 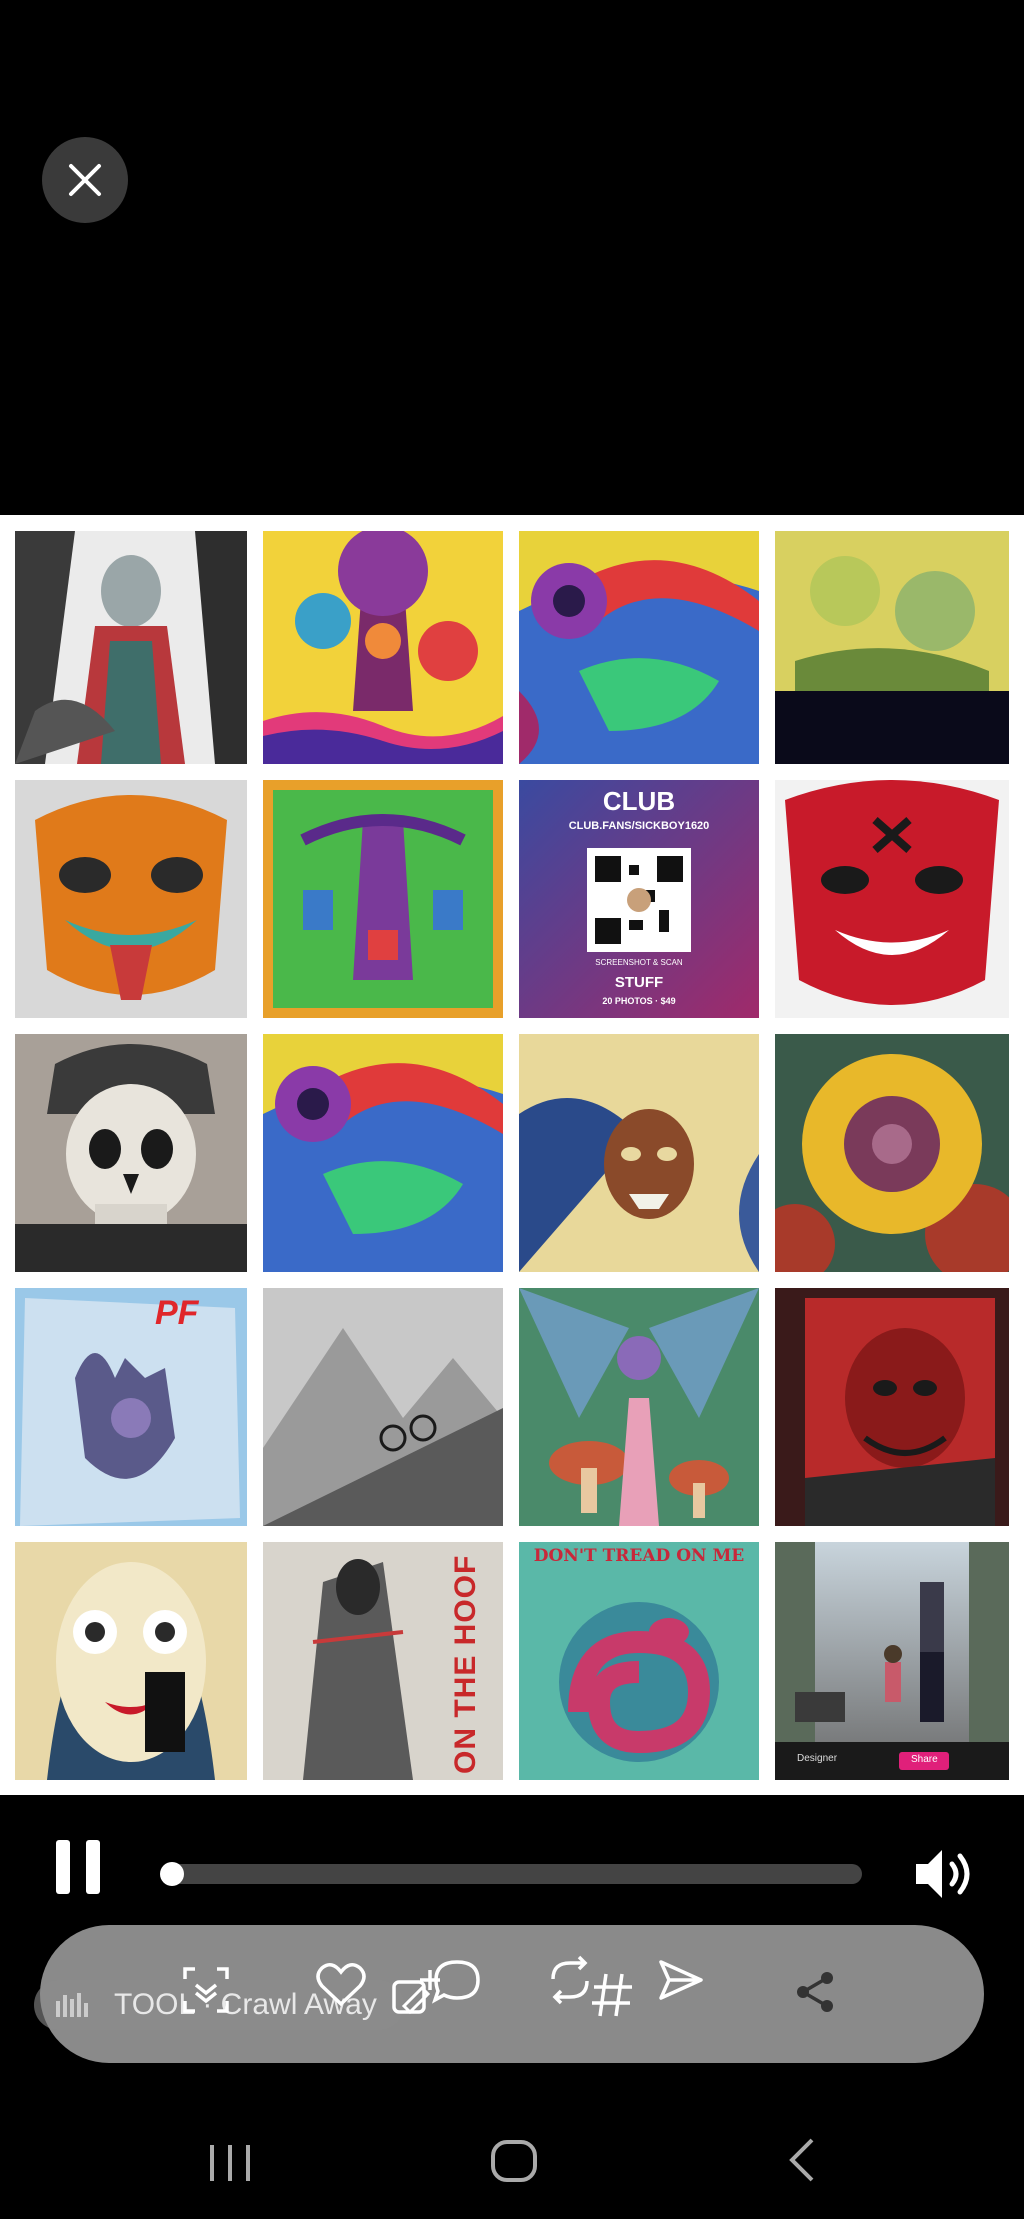 I want to click on club-instruction: SCREENSHOT & SCAN, so click(x=639, y=962).